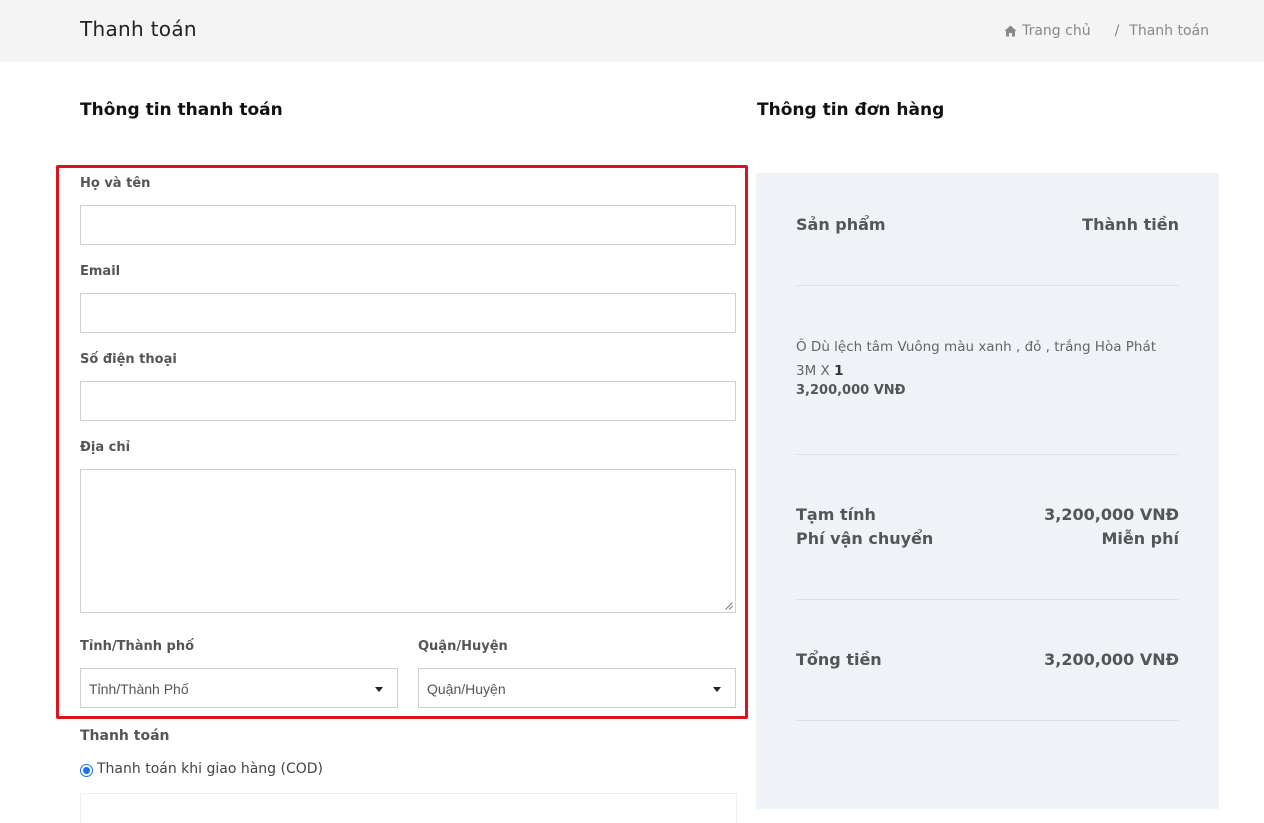  What do you see at coordinates (239, 688) in the screenshot?
I see `province-select: Tỉnh/Thành Phố` at bounding box center [239, 688].